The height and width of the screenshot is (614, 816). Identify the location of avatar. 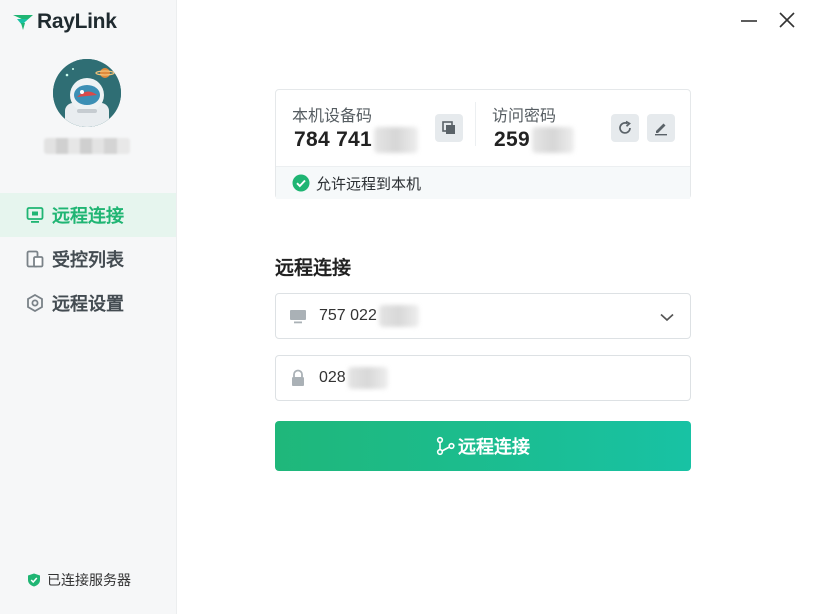
(87, 93).